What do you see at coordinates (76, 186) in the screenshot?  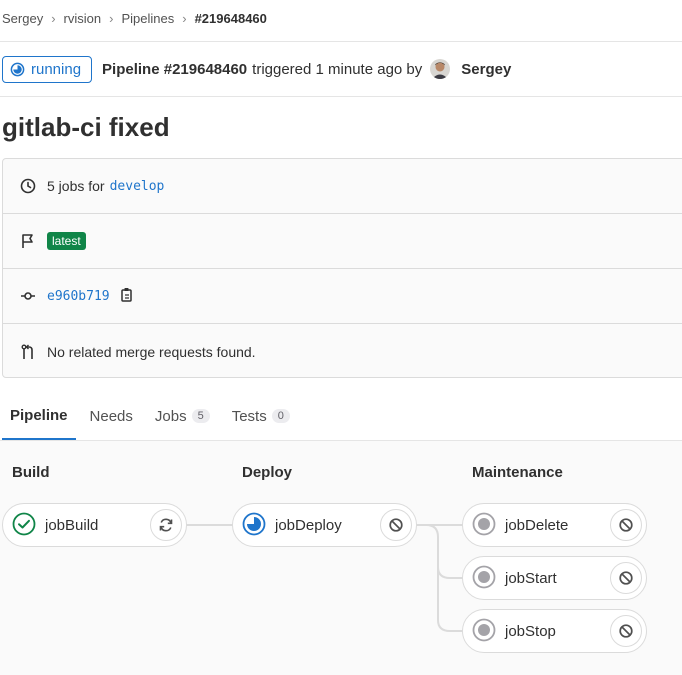 I see `jobs-count-text: 5 jobs for` at bounding box center [76, 186].